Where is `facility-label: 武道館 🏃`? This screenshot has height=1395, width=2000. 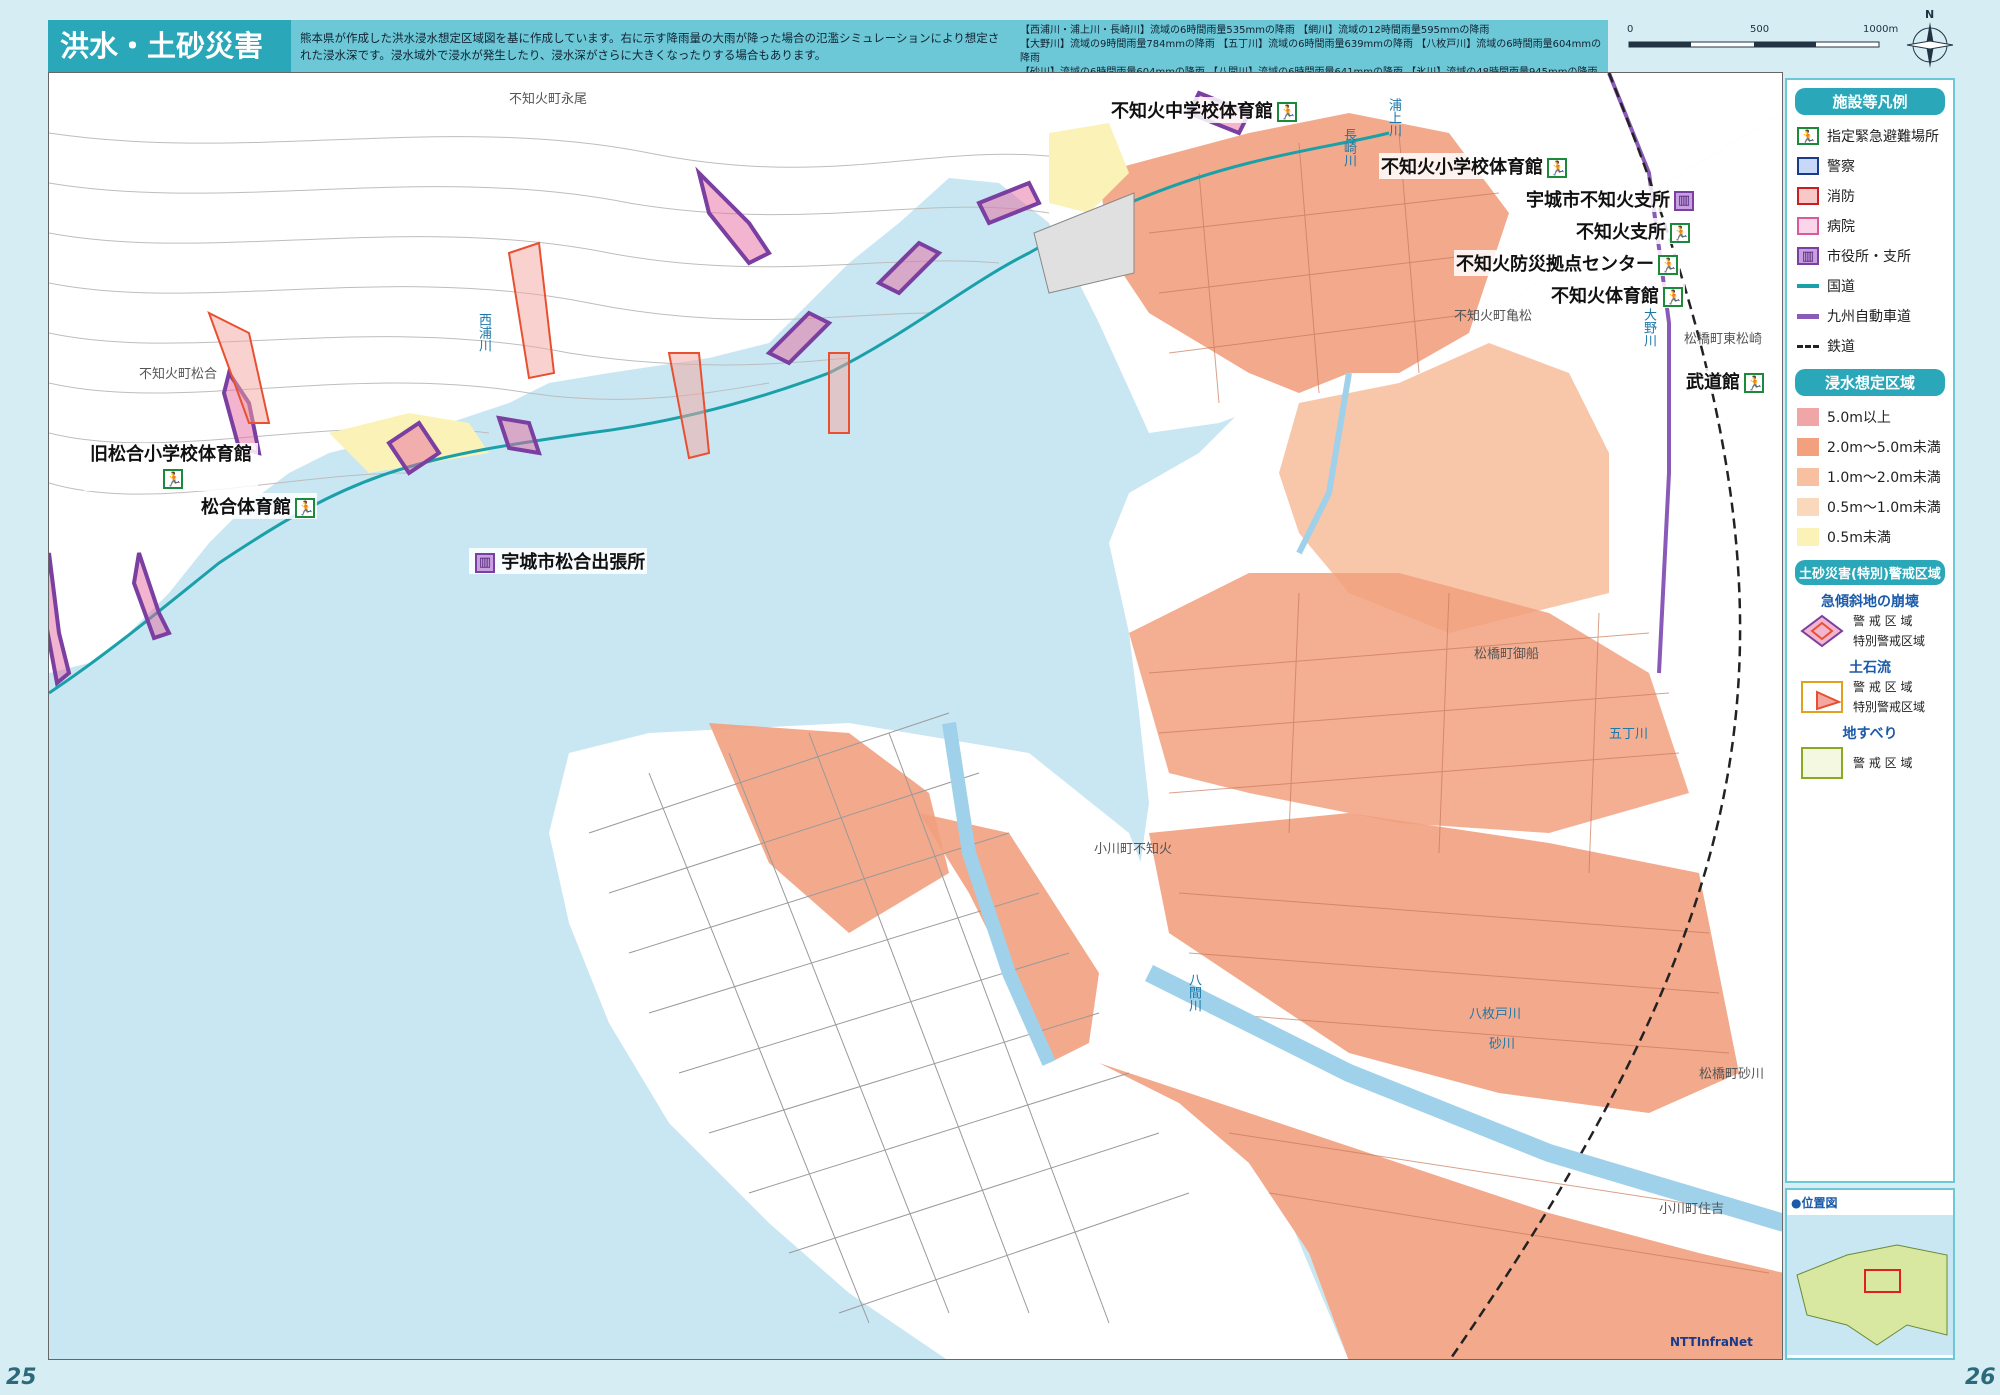
facility-label: 武道館 🏃 is located at coordinates (1725, 381).